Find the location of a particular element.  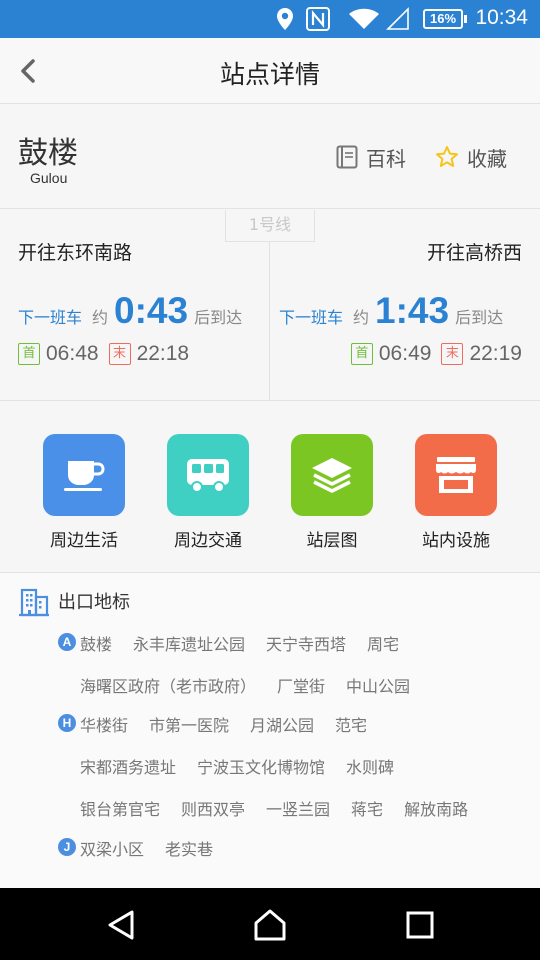

landmark: 双梁小区 is located at coordinates (112, 849).